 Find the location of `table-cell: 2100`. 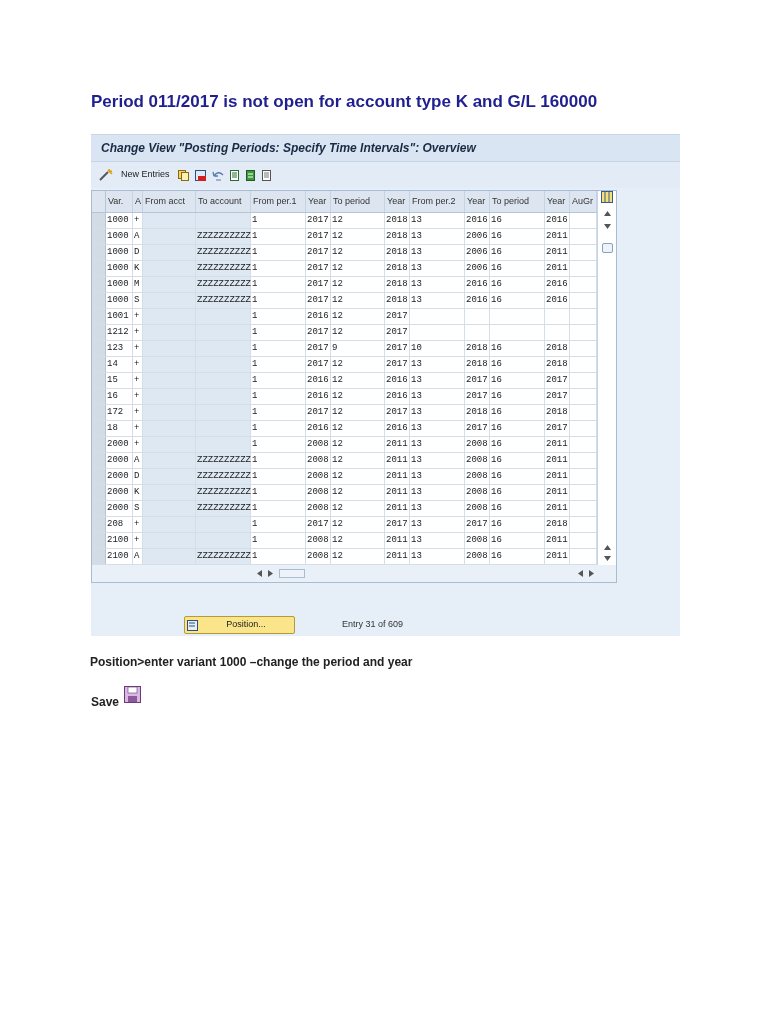

table-cell: 2100 is located at coordinates (119, 556).